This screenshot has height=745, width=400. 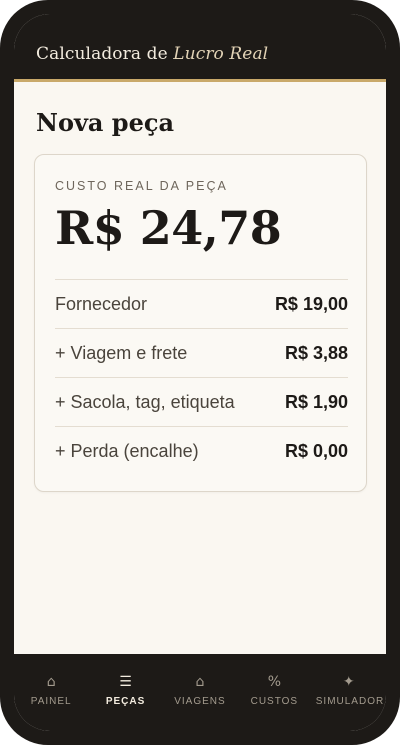 I want to click on cost-row-label: + Sacola, tag, etiqueta, so click(x=145, y=402).